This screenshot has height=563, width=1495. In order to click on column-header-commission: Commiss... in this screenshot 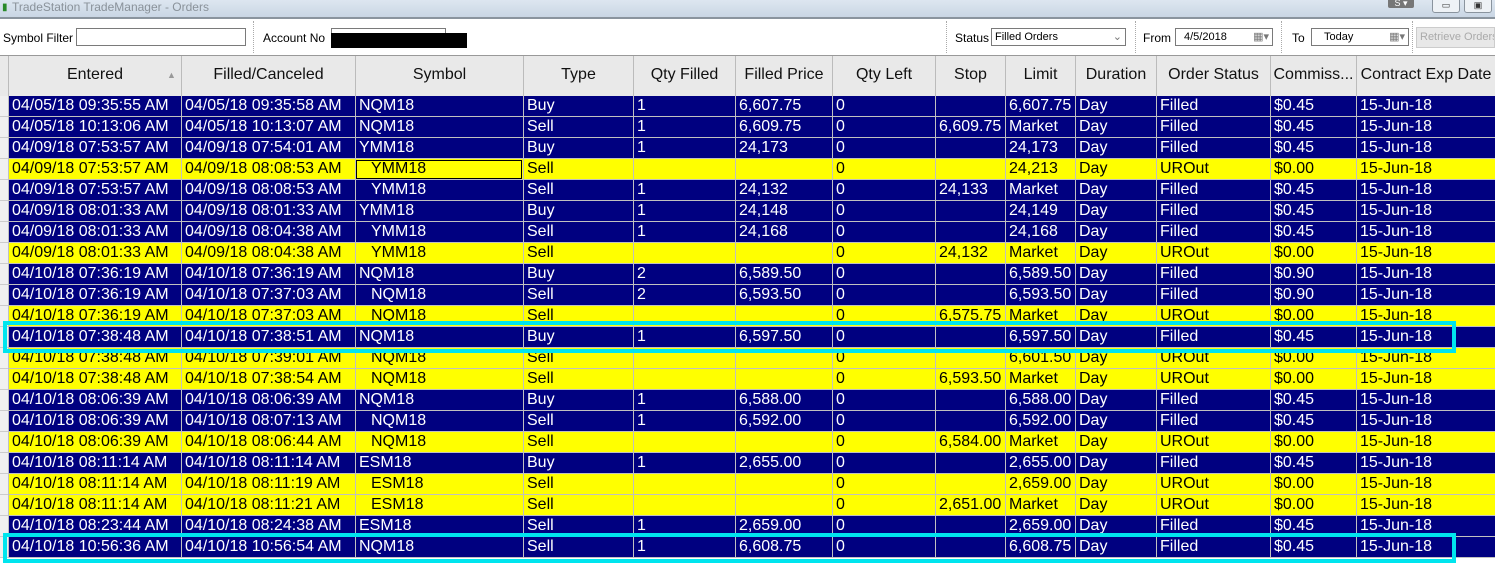, I will do `click(1313, 76)`.